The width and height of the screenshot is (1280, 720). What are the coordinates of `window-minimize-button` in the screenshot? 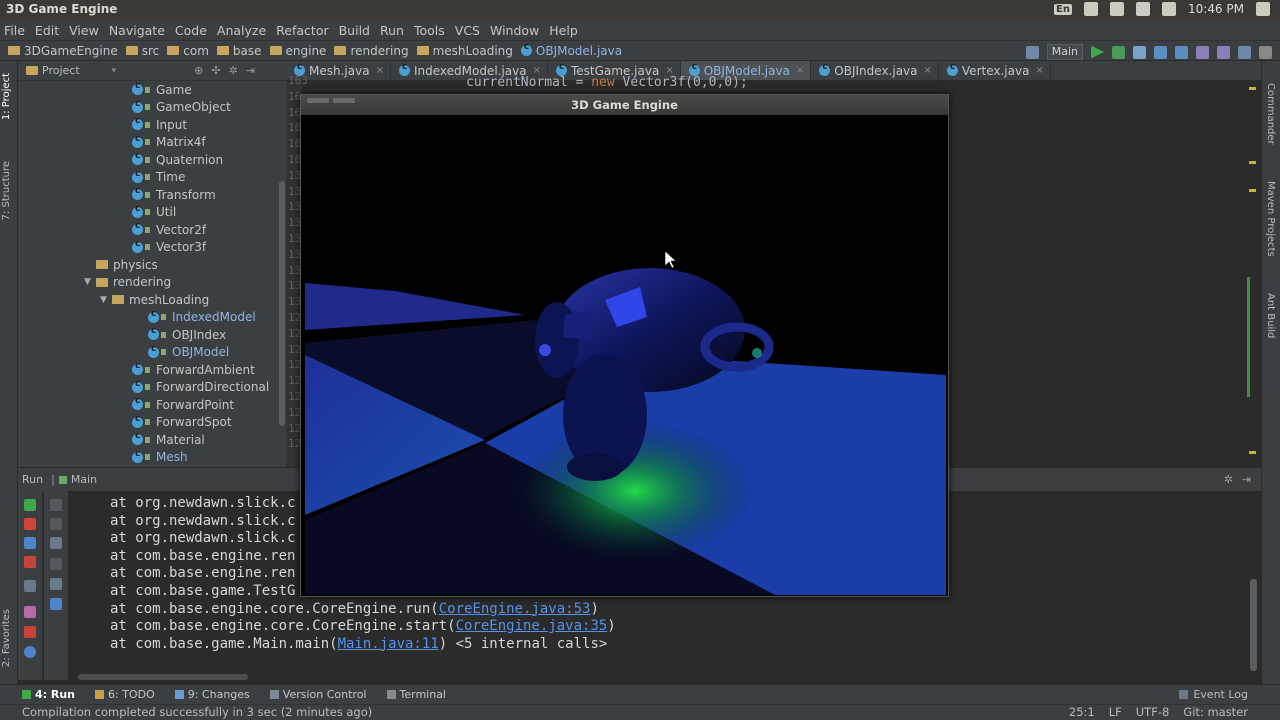 It's located at (344, 100).